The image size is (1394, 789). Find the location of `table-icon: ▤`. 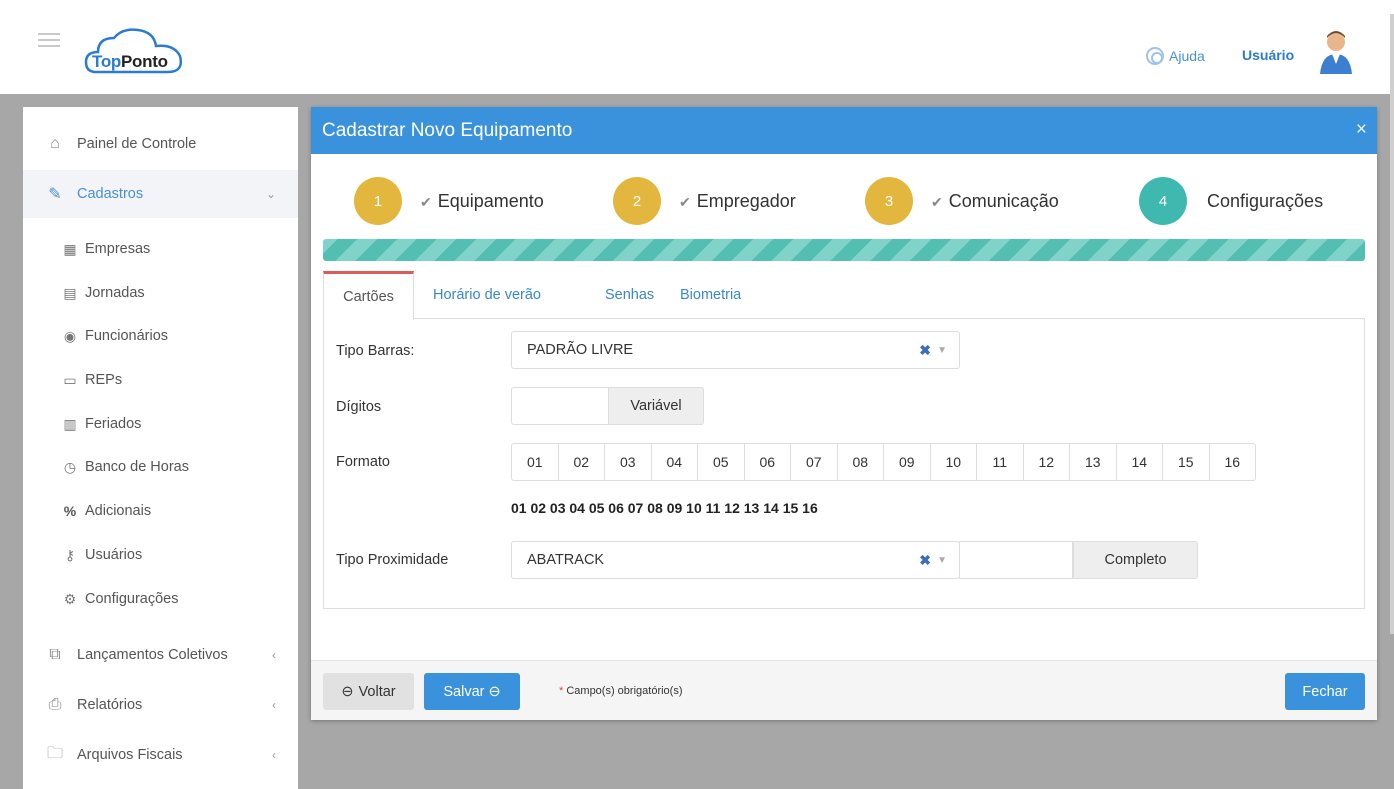

table-icon: ▤ is located at coordinates (70, 292).